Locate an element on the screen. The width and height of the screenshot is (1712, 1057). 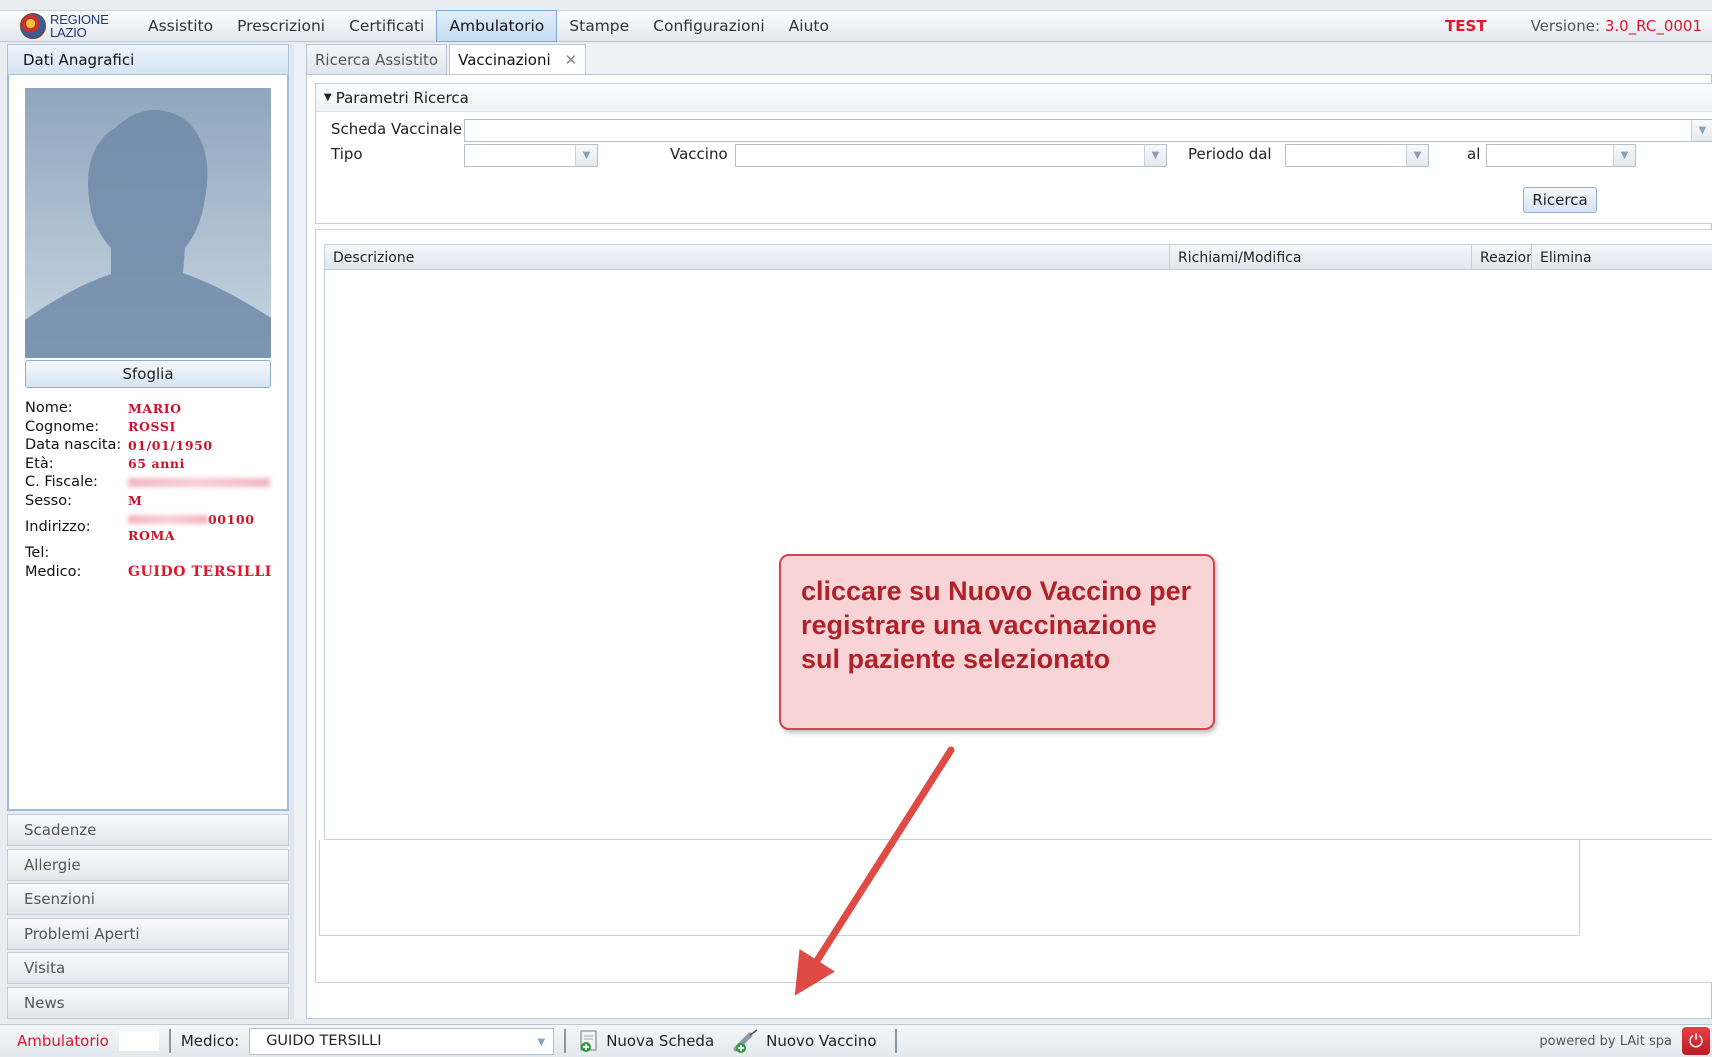
context-label: Ambulatorio is located at coordinates (63, 1041).